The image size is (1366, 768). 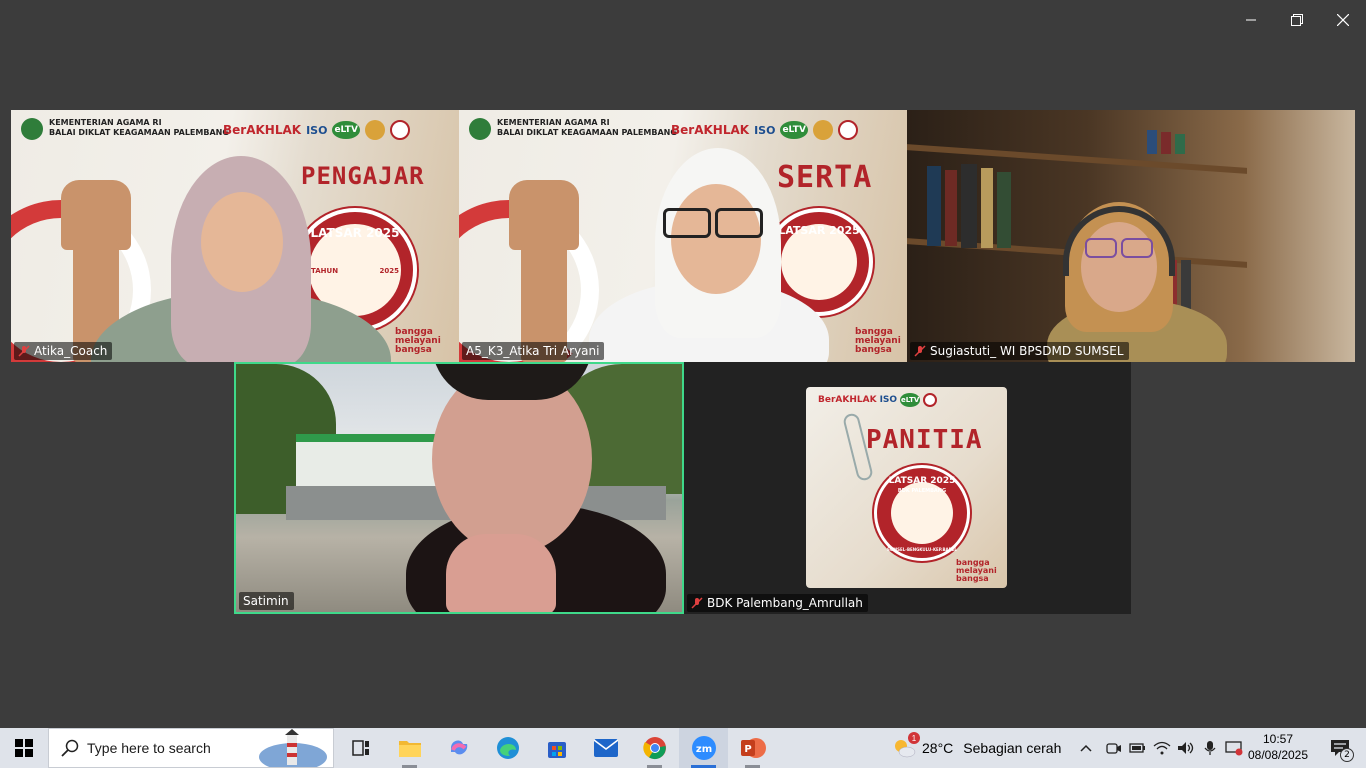 I want to click on screen-recording-button, so click(x=1234, y=748).